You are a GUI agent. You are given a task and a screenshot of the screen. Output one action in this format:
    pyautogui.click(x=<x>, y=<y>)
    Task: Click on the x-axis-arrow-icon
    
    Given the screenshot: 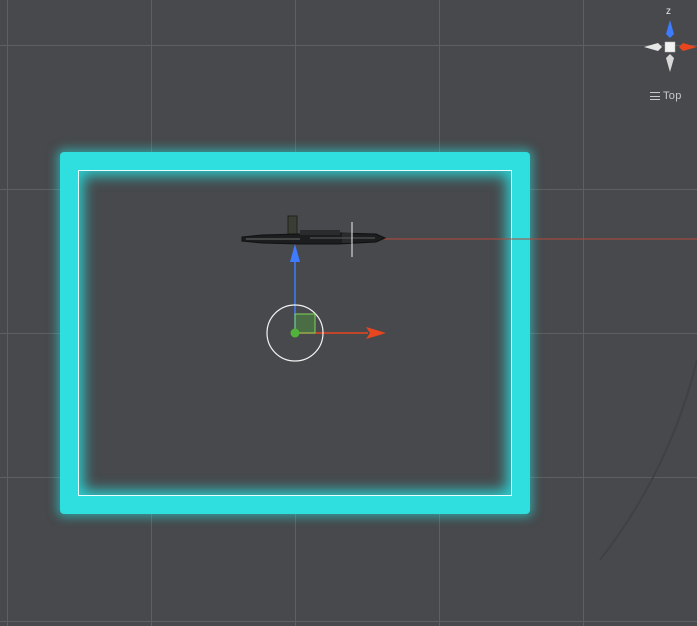 What is the action you would take?
    pyautogui.click(x=376, y=333)
    